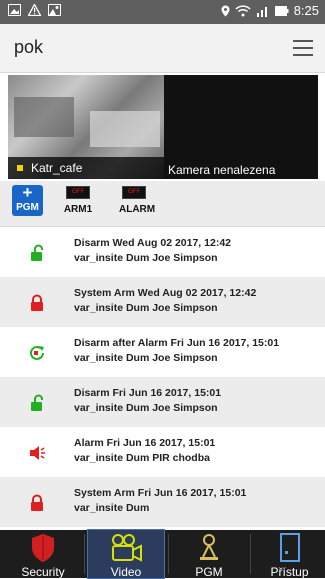  What do you see at coordinates (289, 572) in the screenshot?
I see `tab-label: Přístup` at bounding box center [289, 572].